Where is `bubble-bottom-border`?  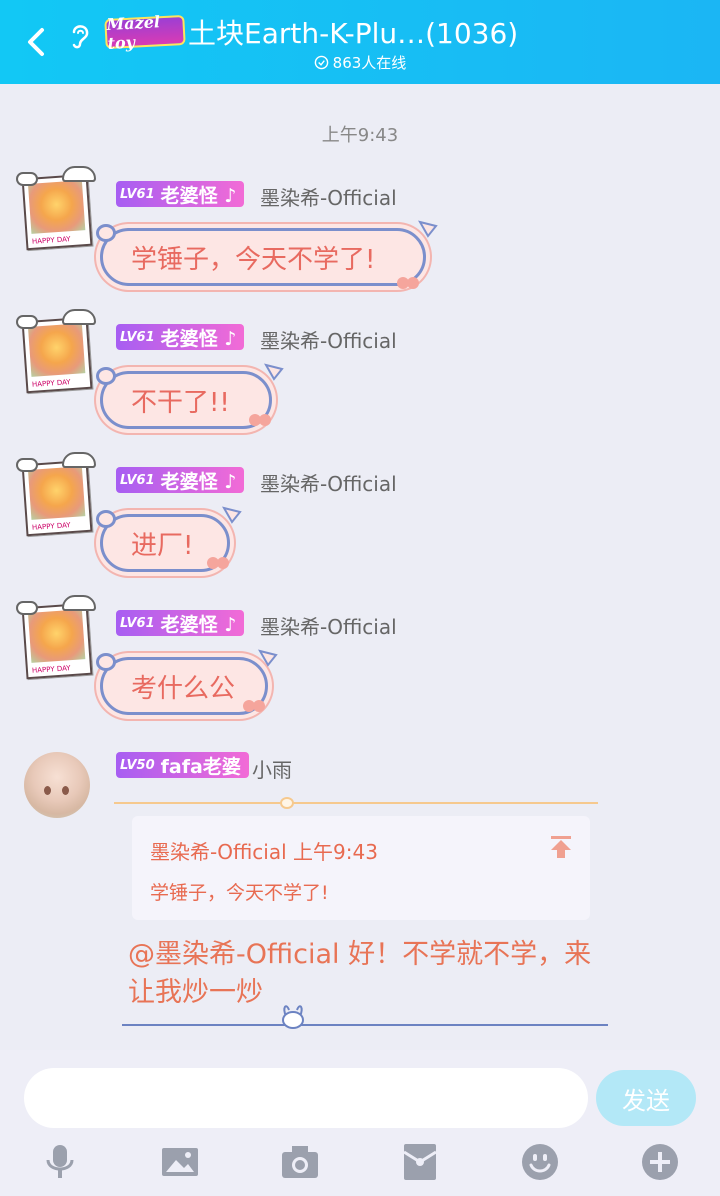 bubble-bottom-border is located at coordinates (365, 1025).